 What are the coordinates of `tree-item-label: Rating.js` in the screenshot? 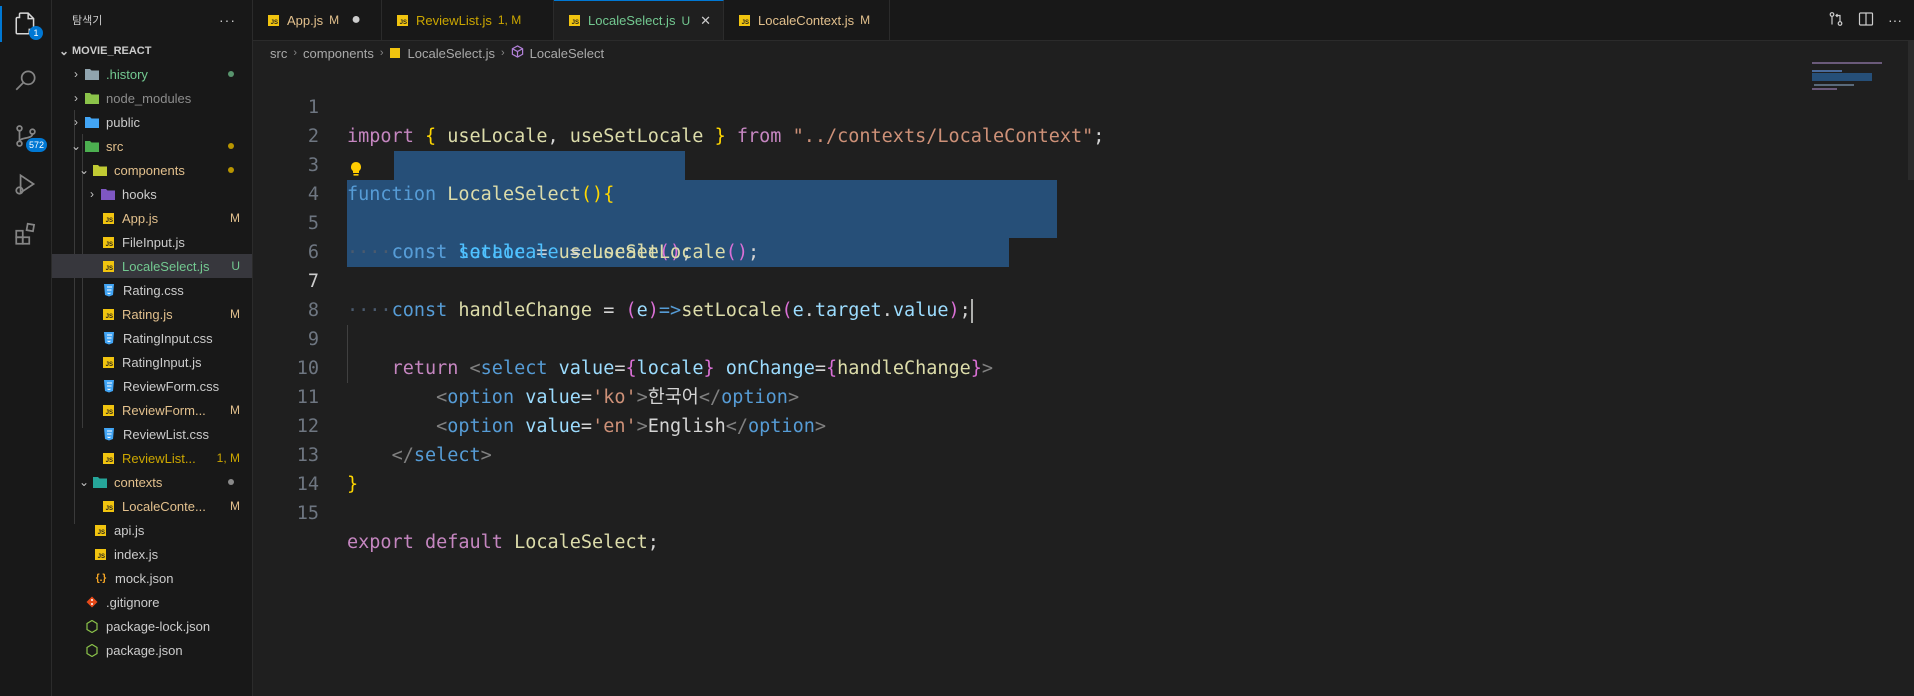 It's located at (147, 314).